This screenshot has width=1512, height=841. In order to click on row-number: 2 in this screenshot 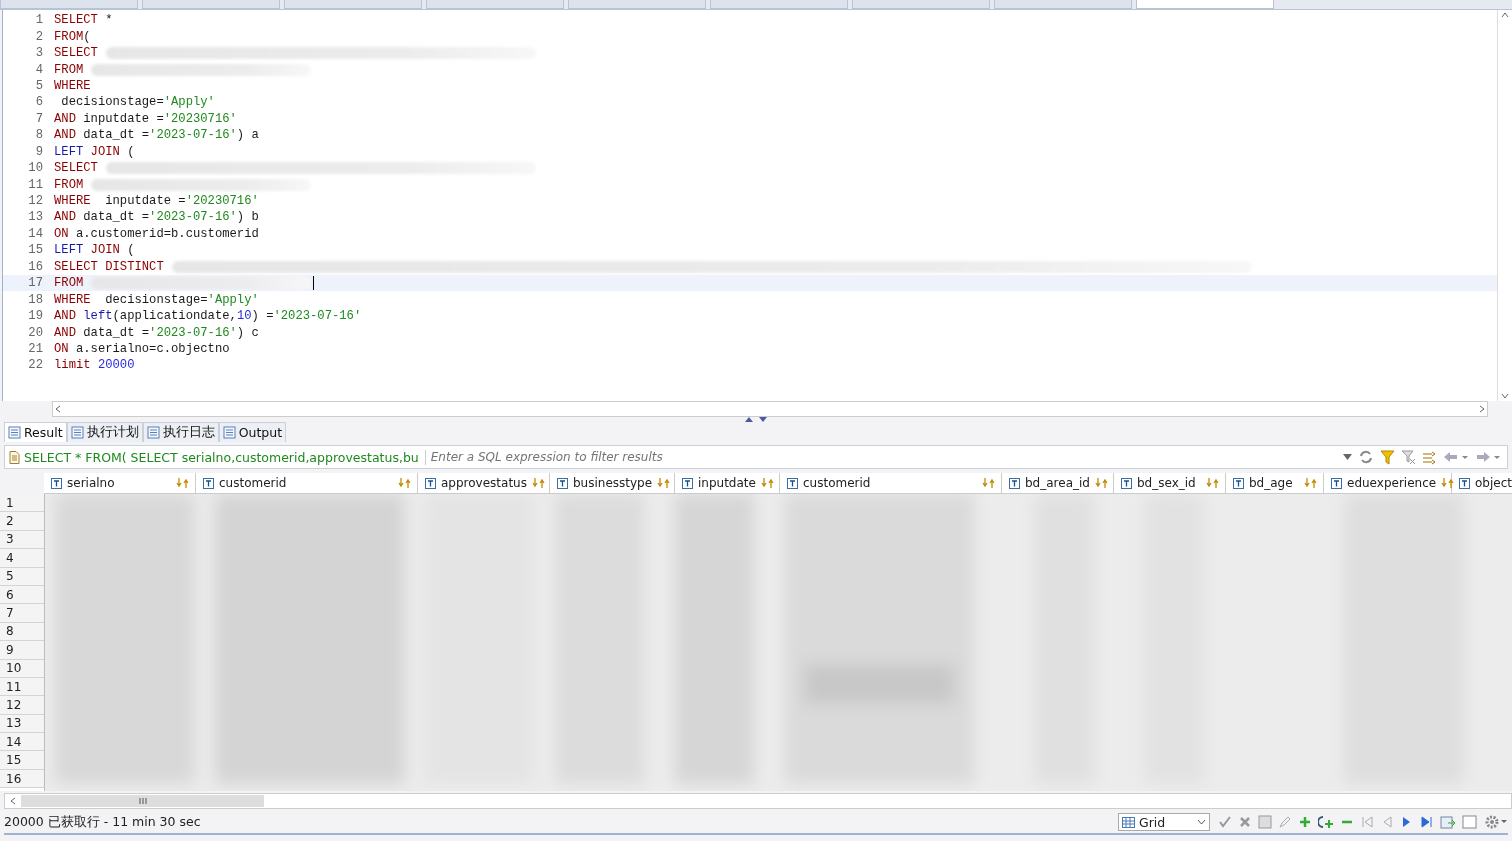, I will do `click(22, 521)`.